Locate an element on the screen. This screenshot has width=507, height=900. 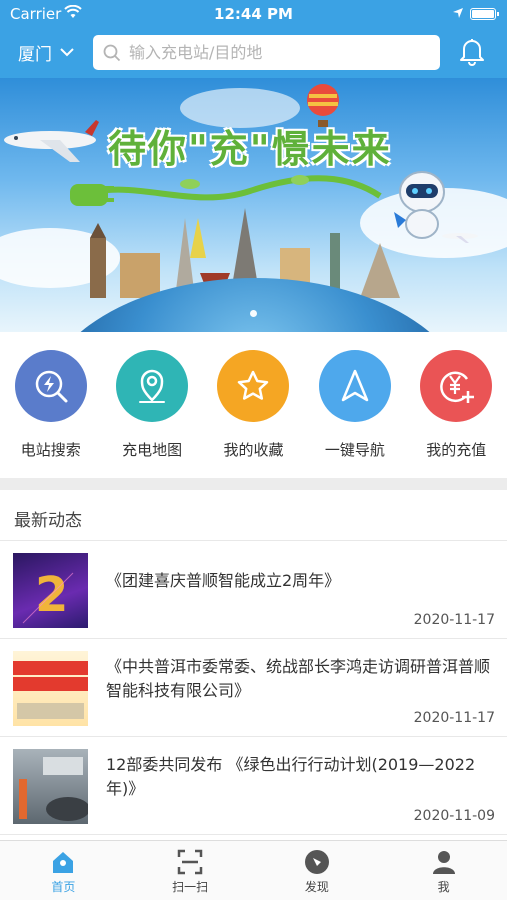
tab-home: 首页 is located at coordinates (63, 870).